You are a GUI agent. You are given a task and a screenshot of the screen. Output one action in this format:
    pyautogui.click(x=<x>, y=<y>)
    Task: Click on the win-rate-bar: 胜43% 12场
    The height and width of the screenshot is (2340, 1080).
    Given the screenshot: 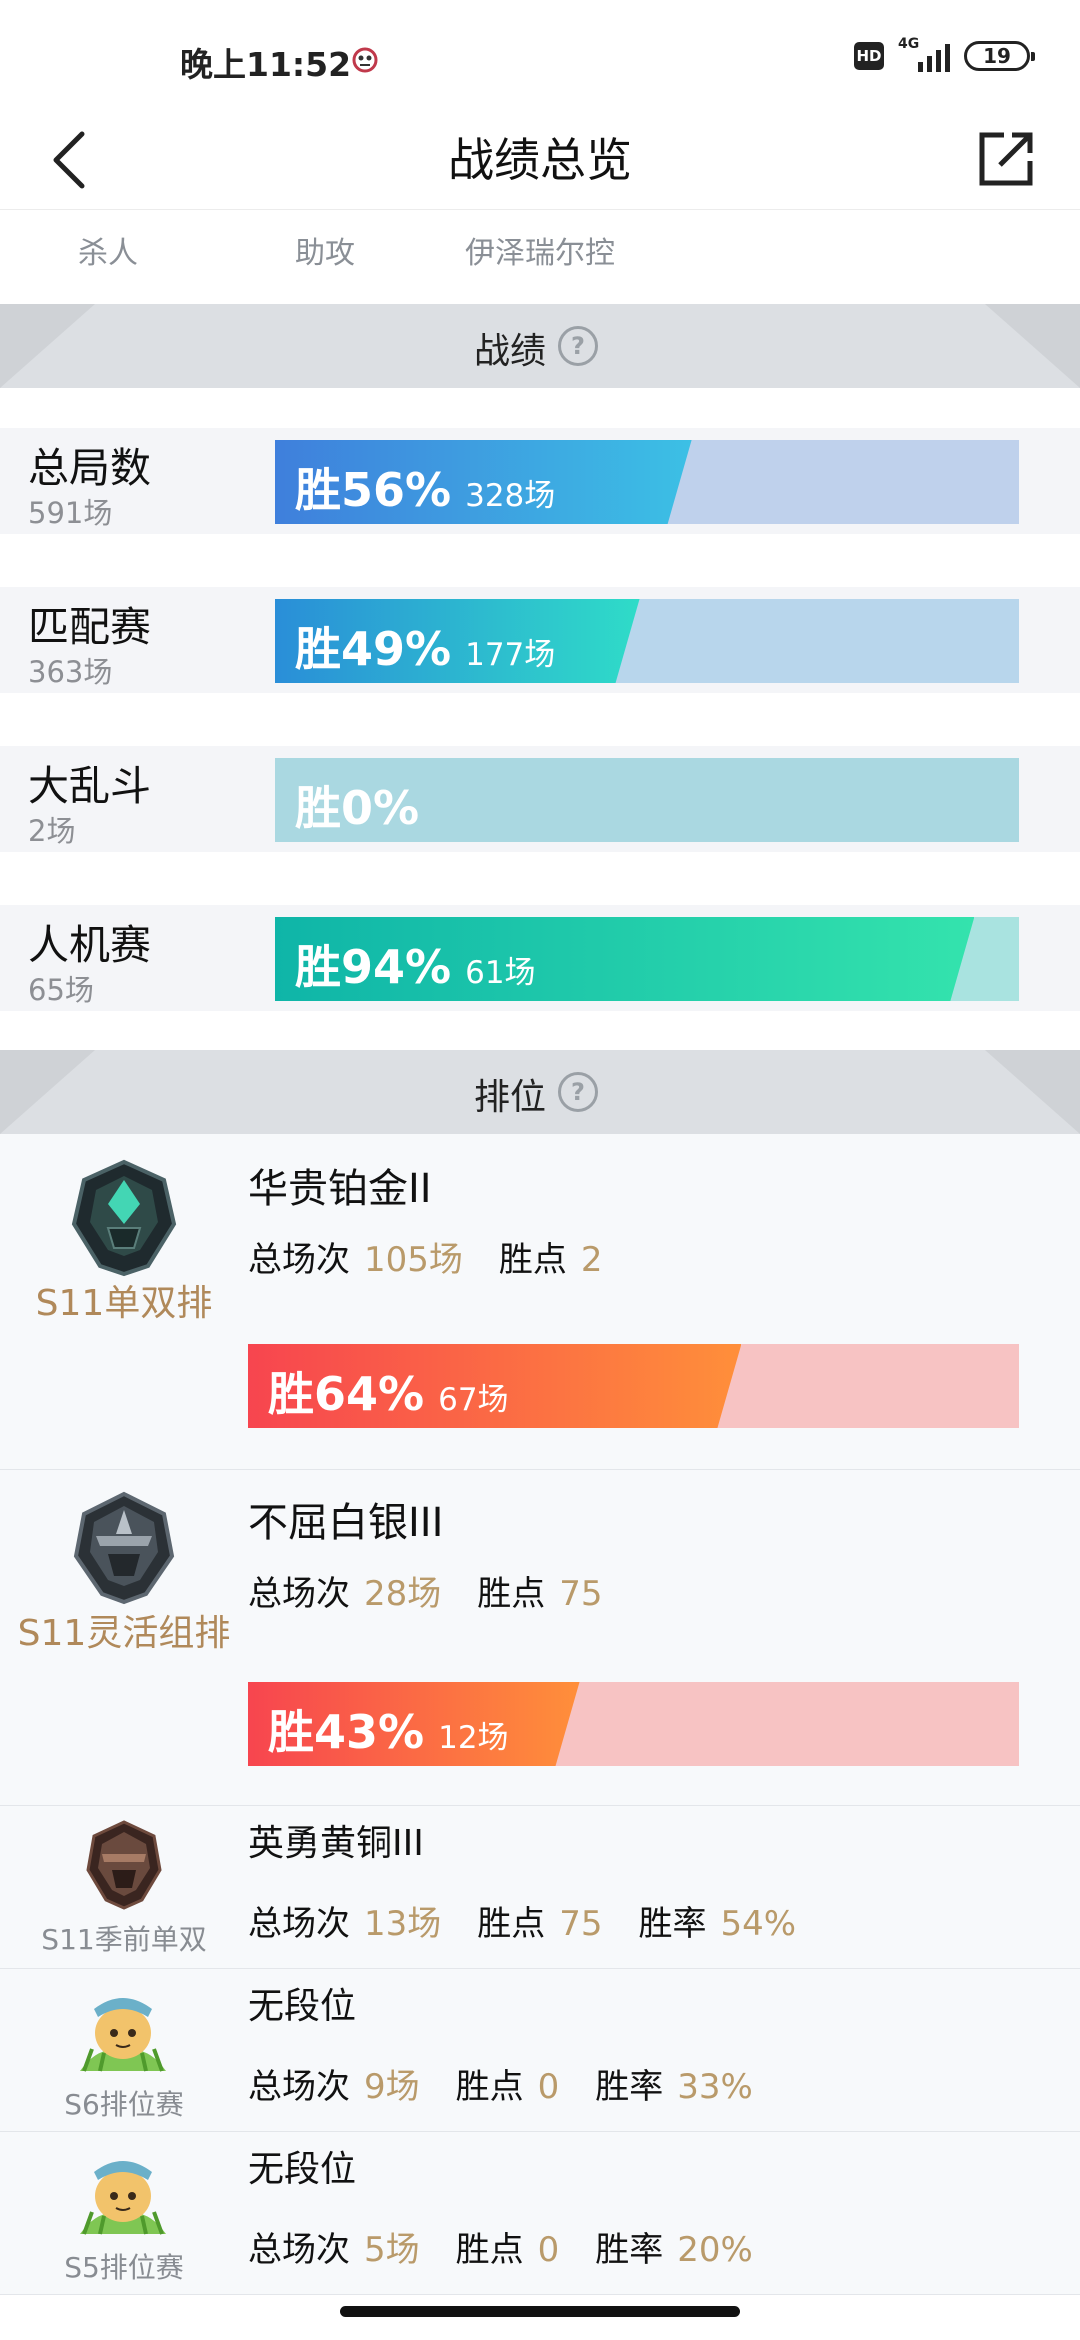 What is the action you would take?
    pyautogui.click(x=633, y=1724)
    